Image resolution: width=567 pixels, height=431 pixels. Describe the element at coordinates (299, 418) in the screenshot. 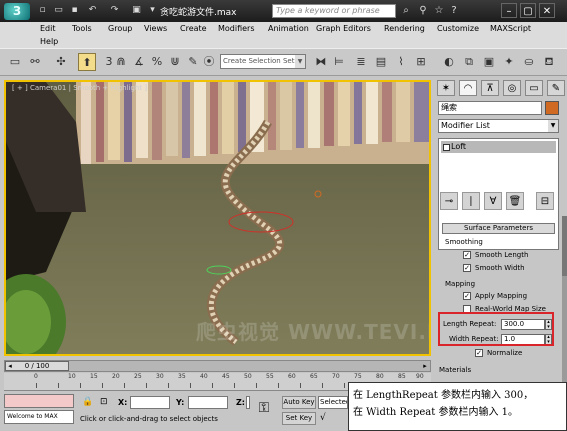

I see `set-key-button: Set Key` at that location.